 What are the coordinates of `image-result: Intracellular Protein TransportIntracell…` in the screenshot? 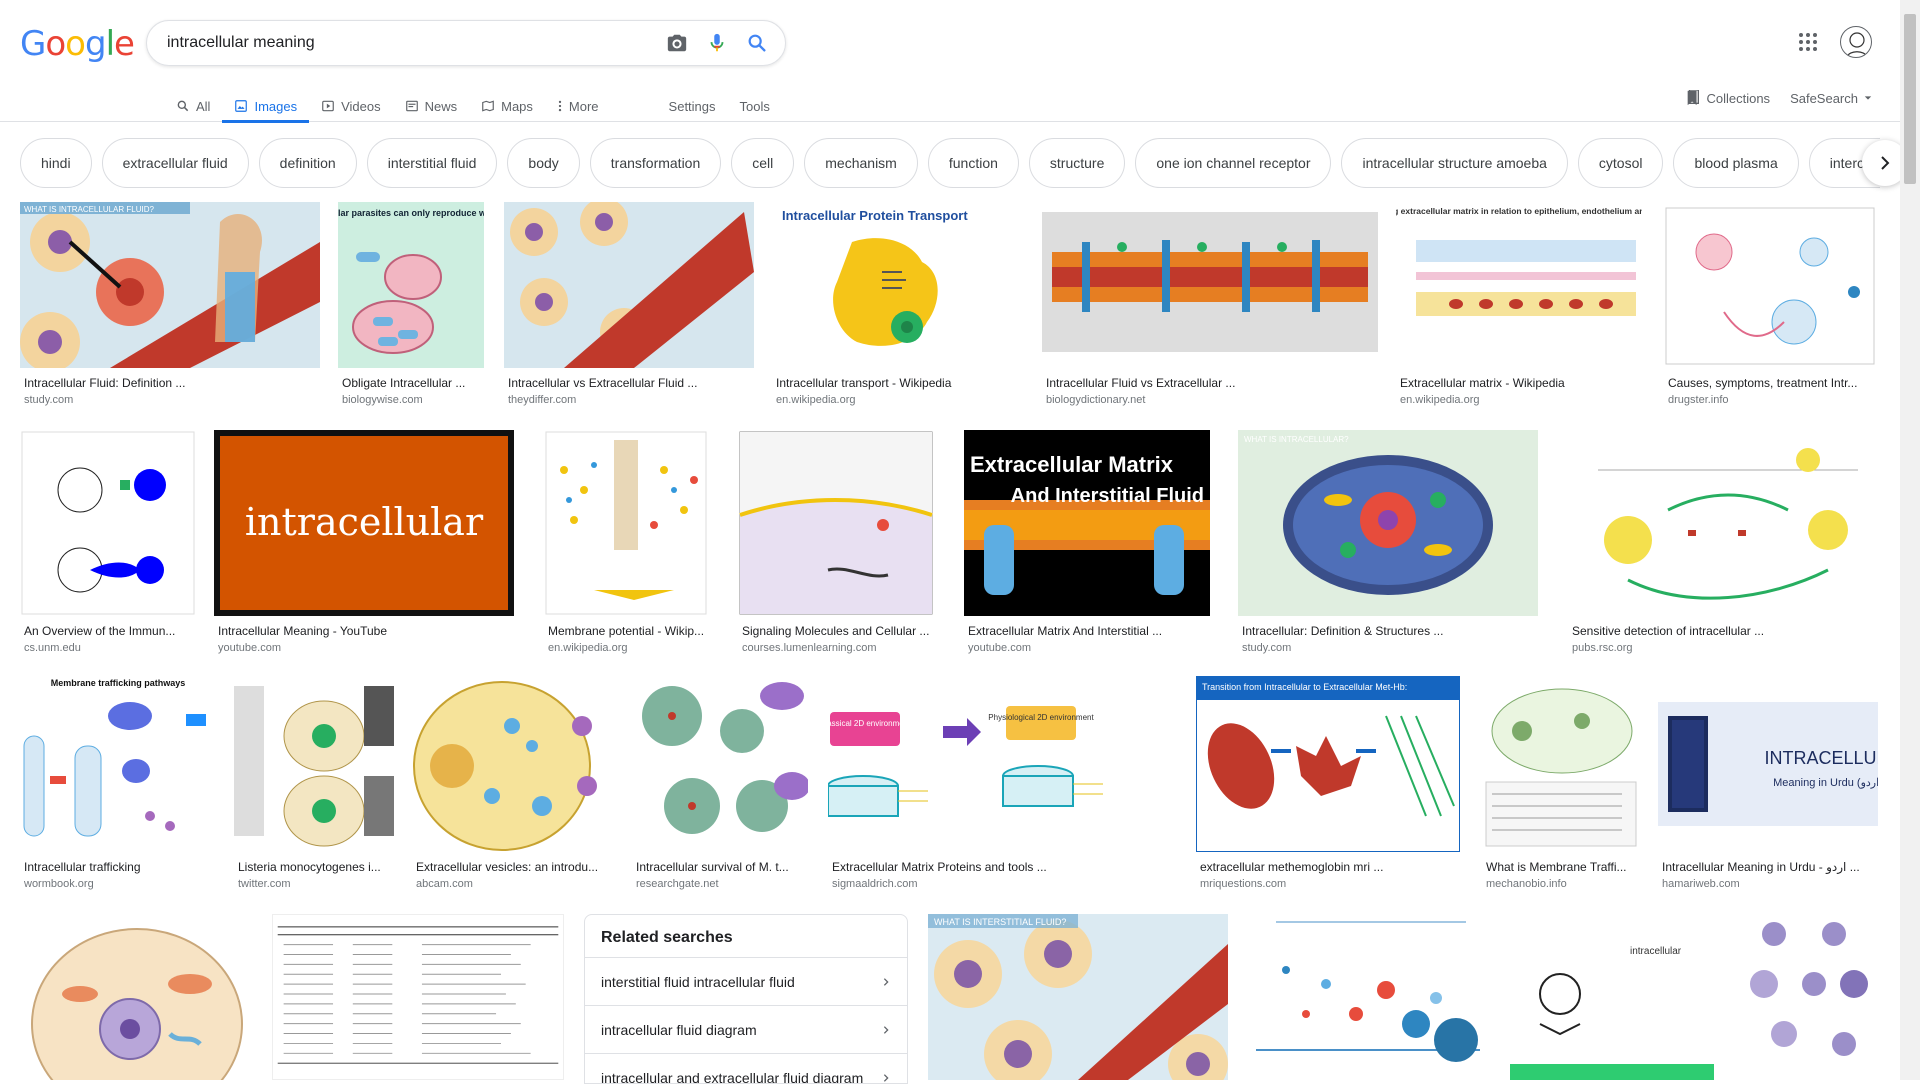 It's located at (897, 304).